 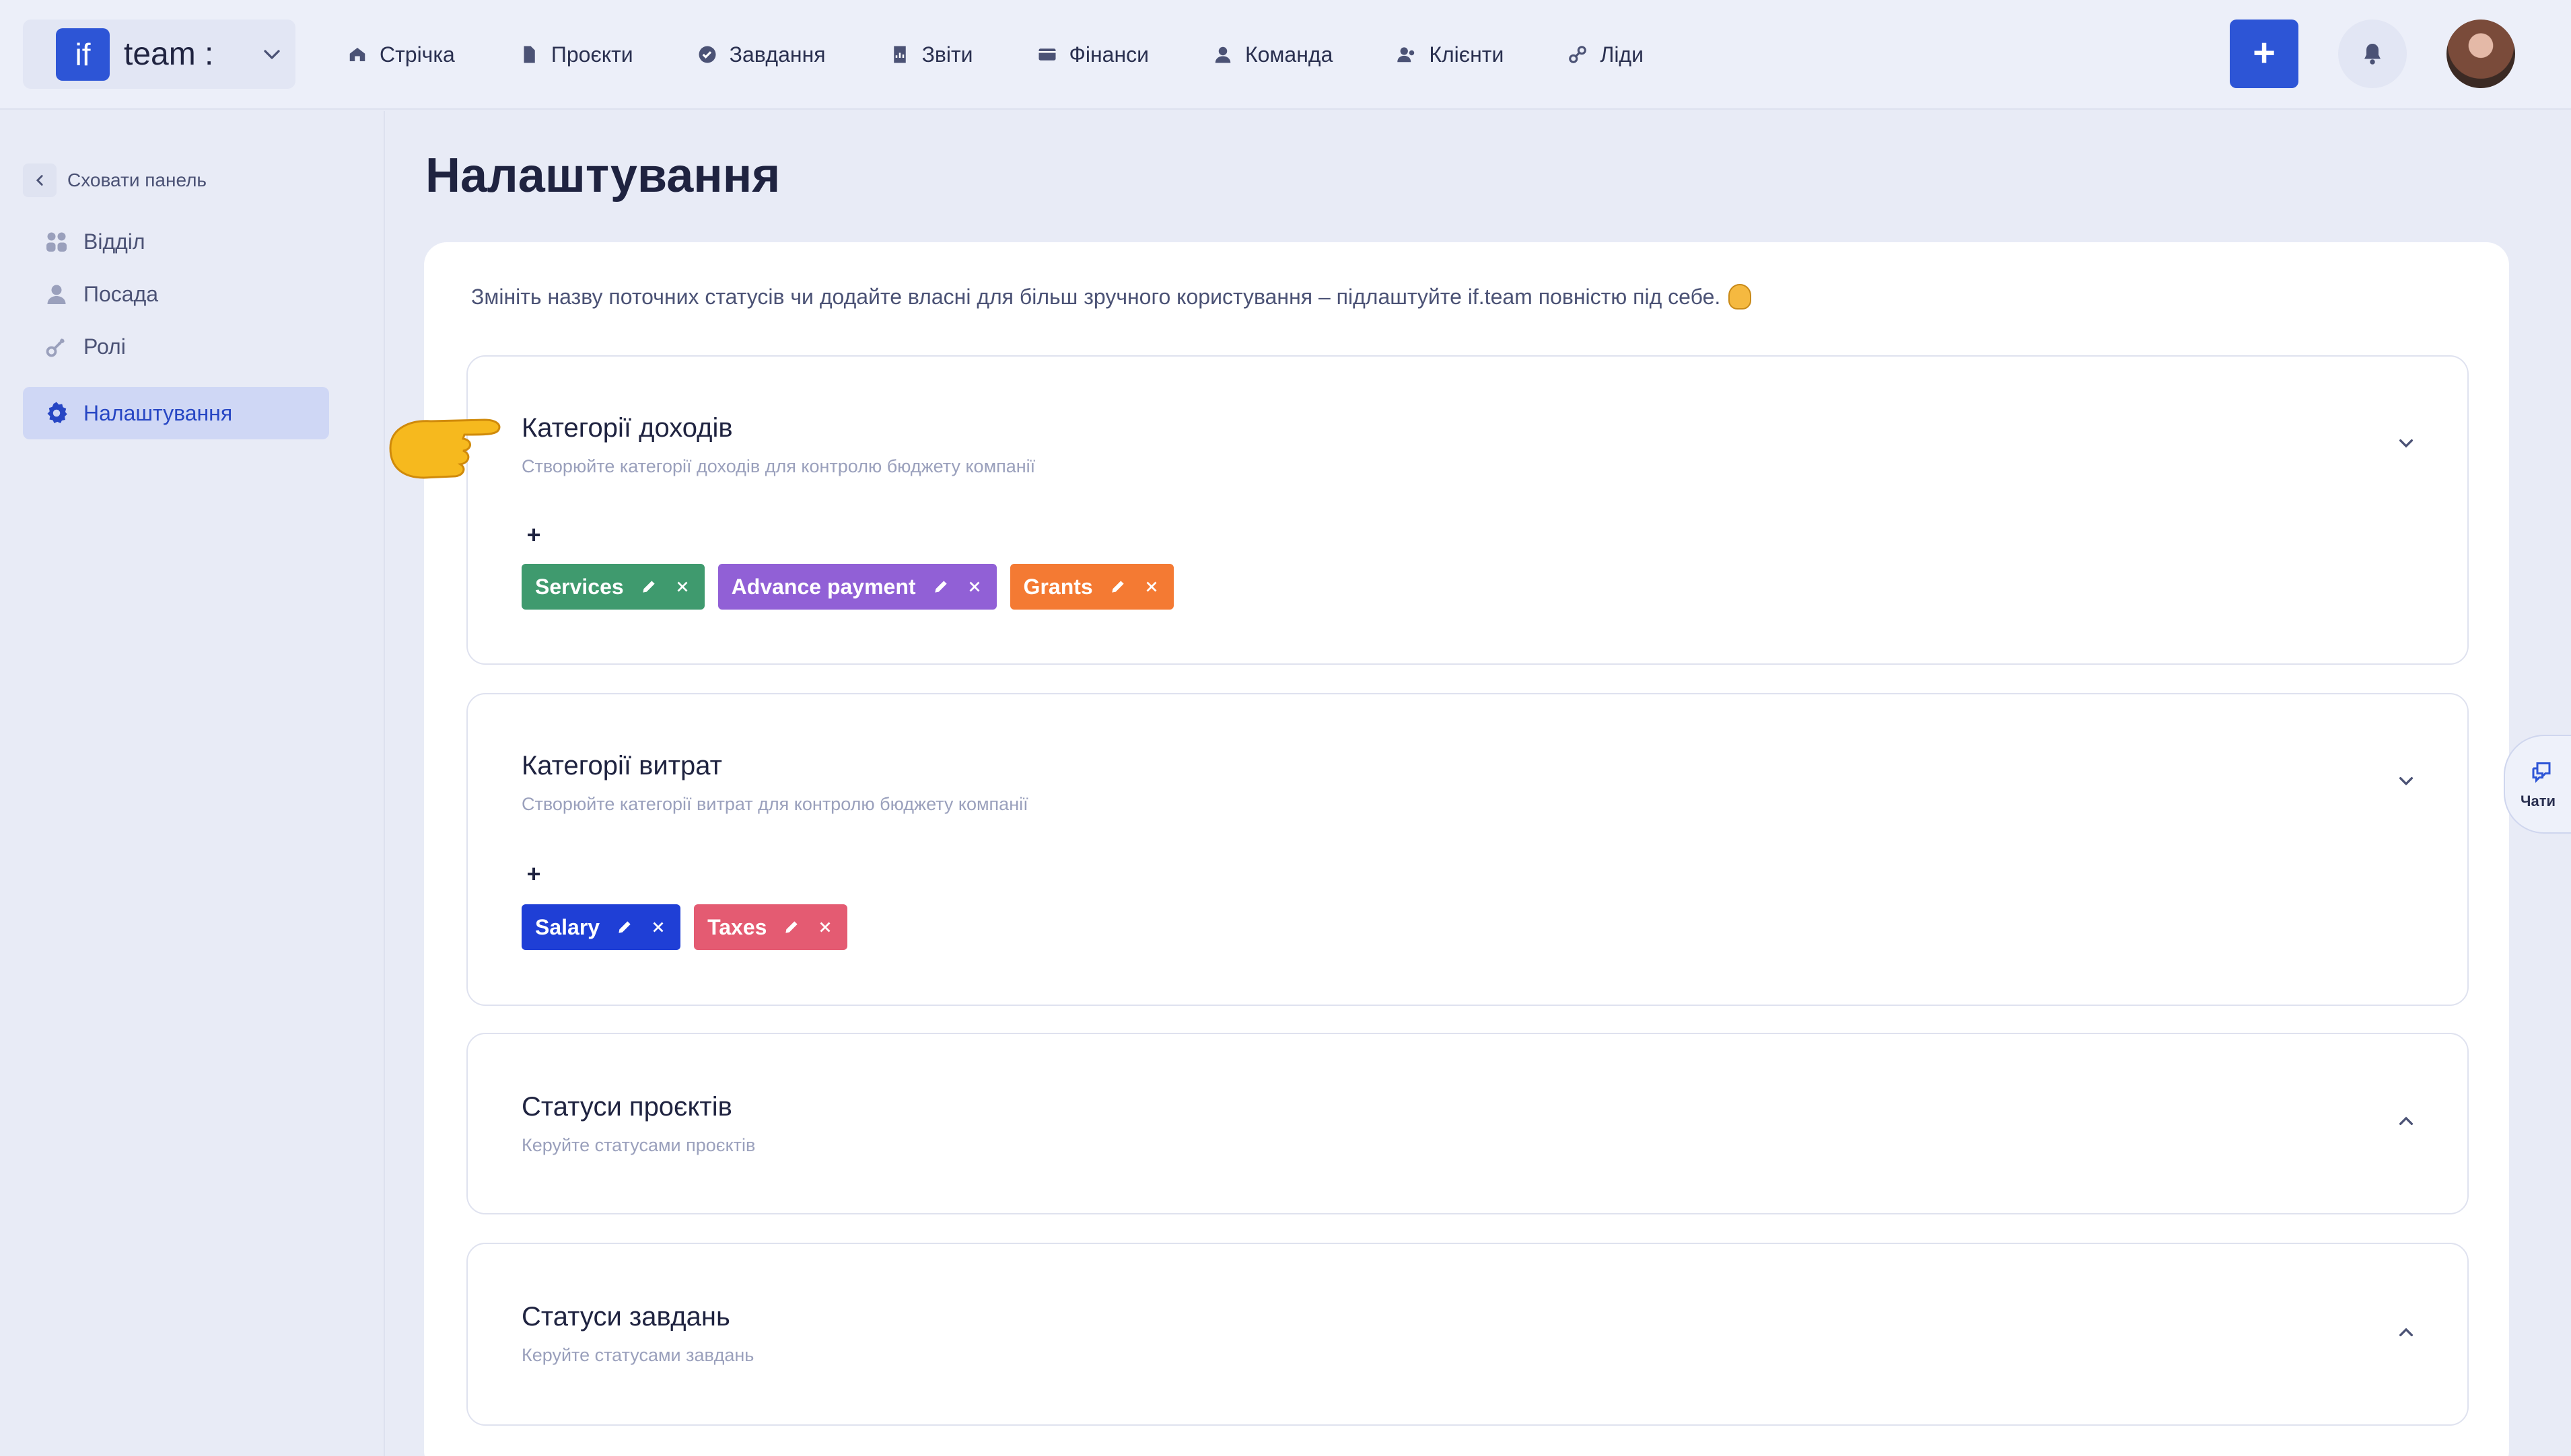 What do you see at coordinates (638, 1355) in the screenshot?
I see `section-subtitle: Керуйте статусами завдань` at bounding box center [638, 1355].